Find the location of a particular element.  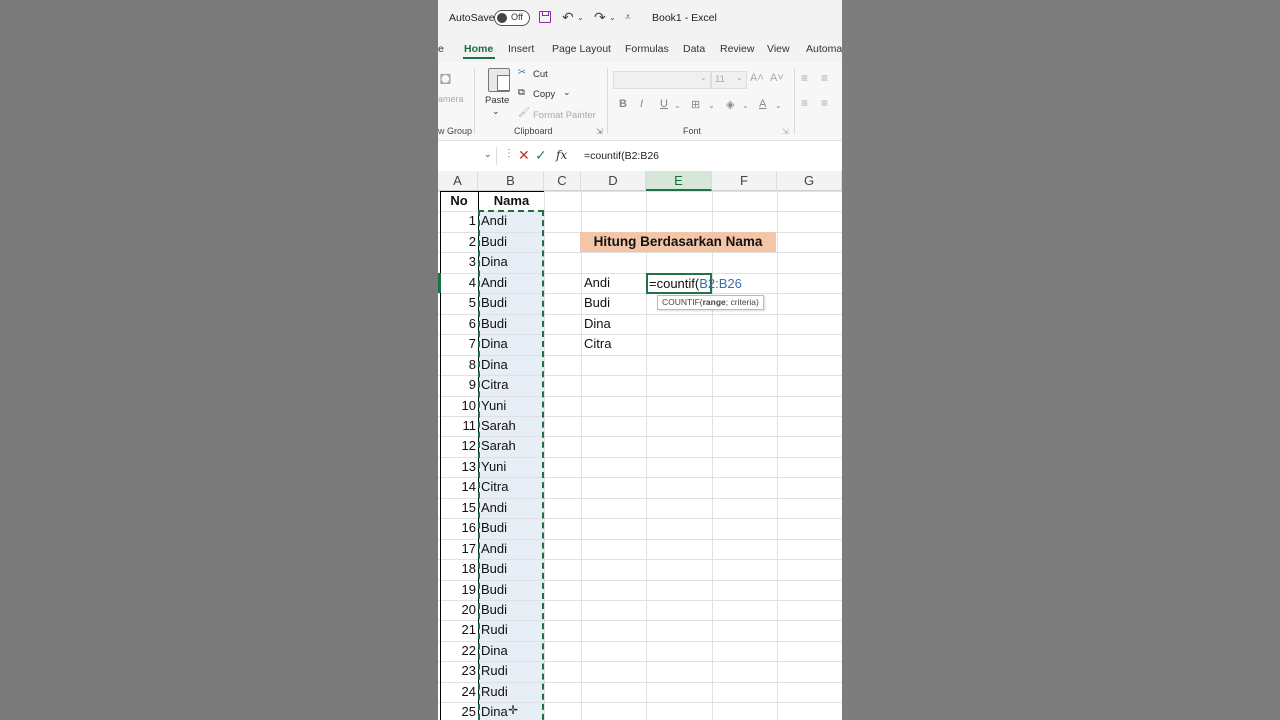

font-color-dropdown-icon: ⌄ is located at coordinates (778, 105).